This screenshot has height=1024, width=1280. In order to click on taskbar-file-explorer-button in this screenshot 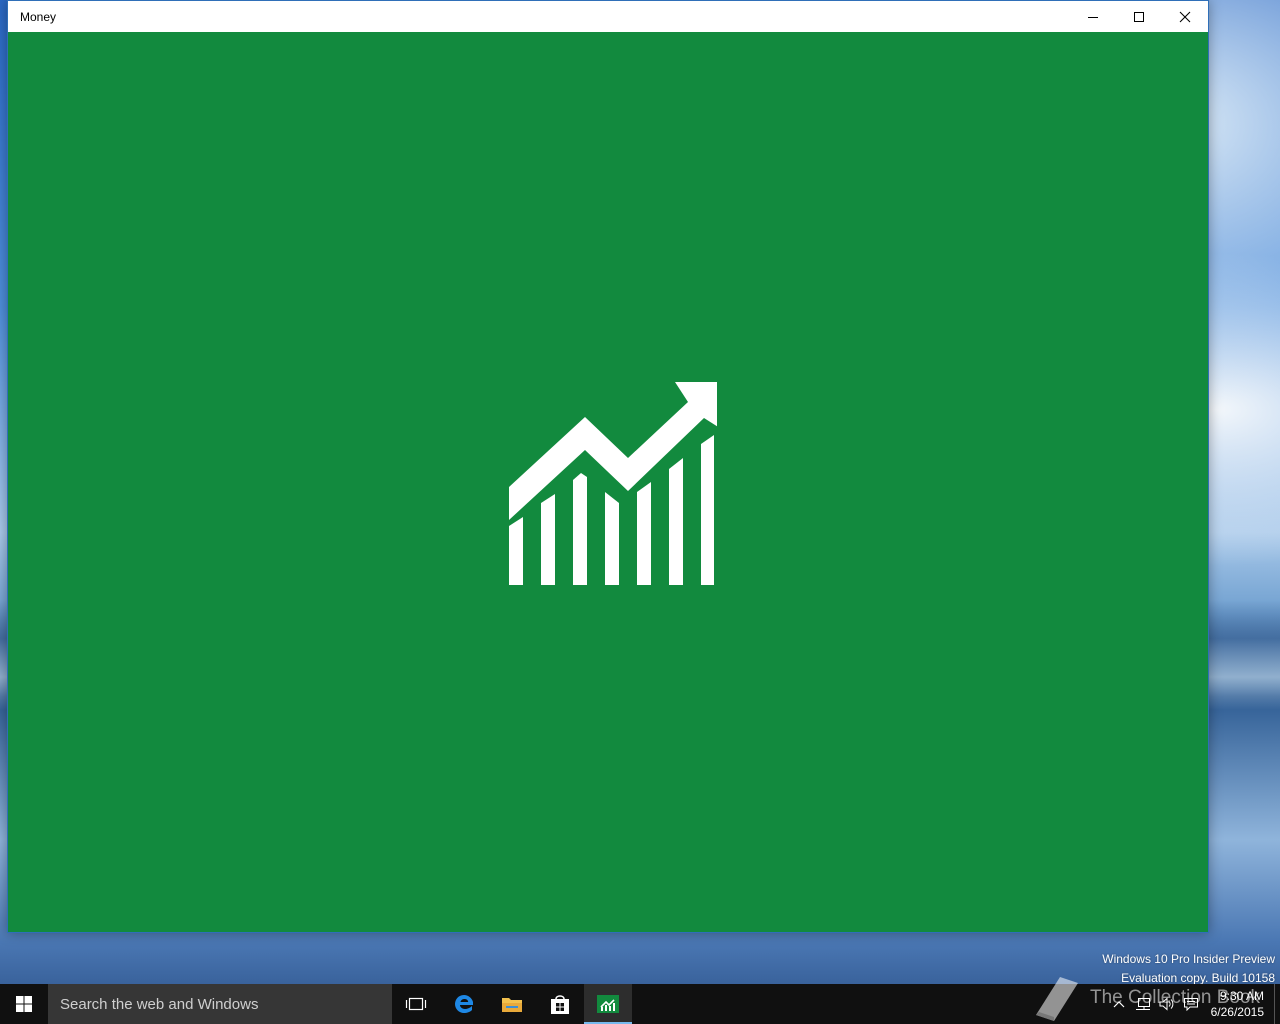, I will do `click(512, 1004)`.